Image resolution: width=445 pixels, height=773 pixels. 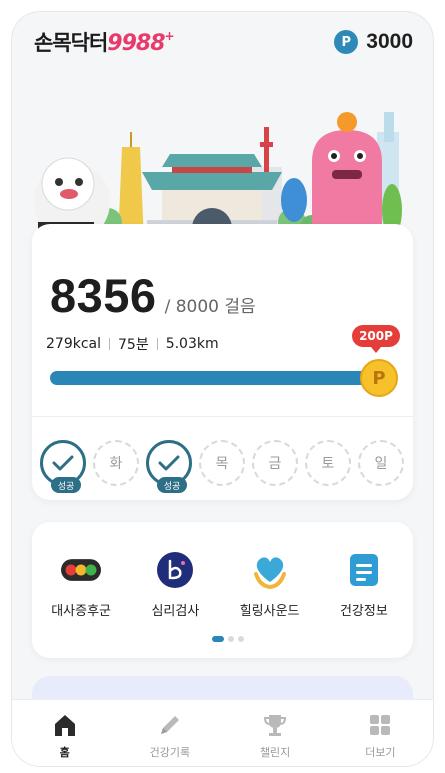 What do you see at coordinates (210, 307) in the screenshot?
I see `step-goal: / 8000 걸음` at bounding box center [210, 307].